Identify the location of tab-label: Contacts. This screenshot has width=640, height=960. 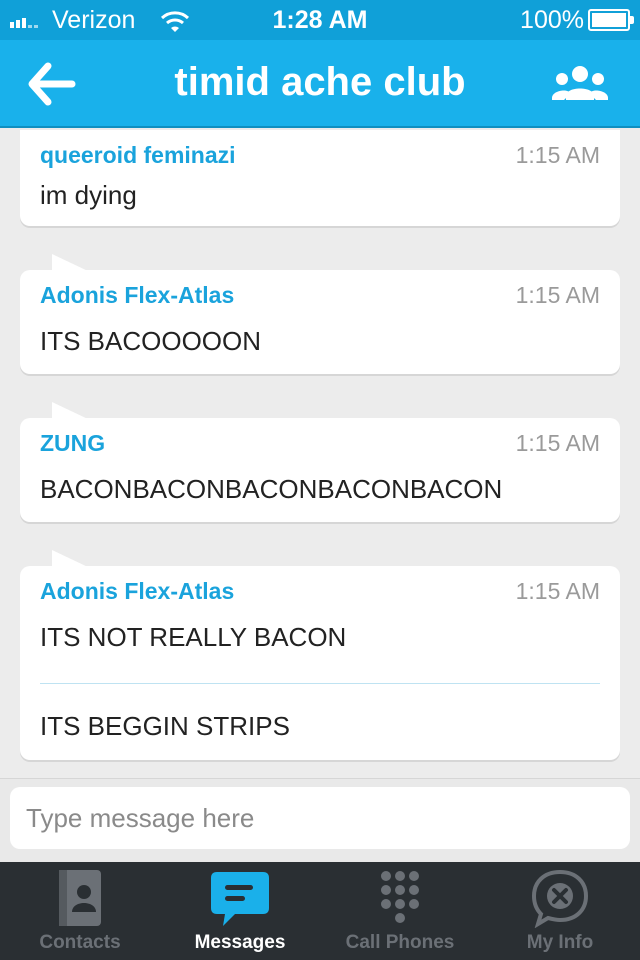
(80, 942).